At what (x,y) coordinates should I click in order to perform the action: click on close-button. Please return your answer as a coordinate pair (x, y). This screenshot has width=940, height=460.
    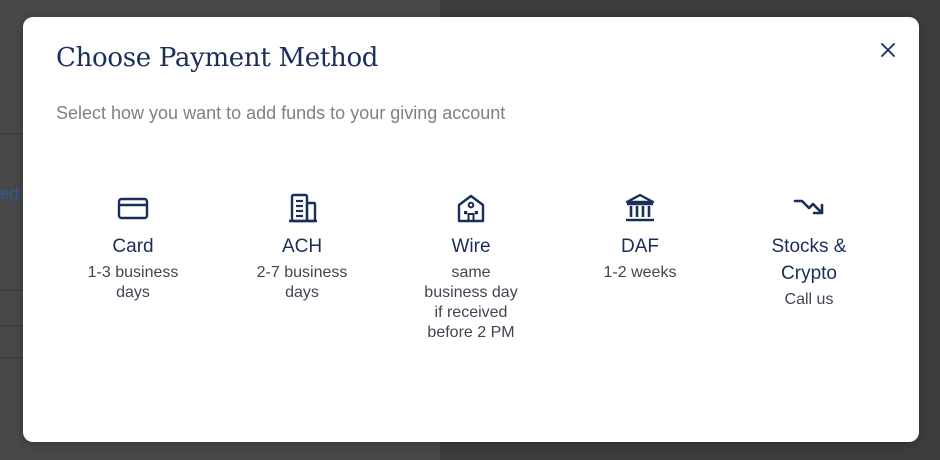
    Looking at the image, I should click on (888, 50).